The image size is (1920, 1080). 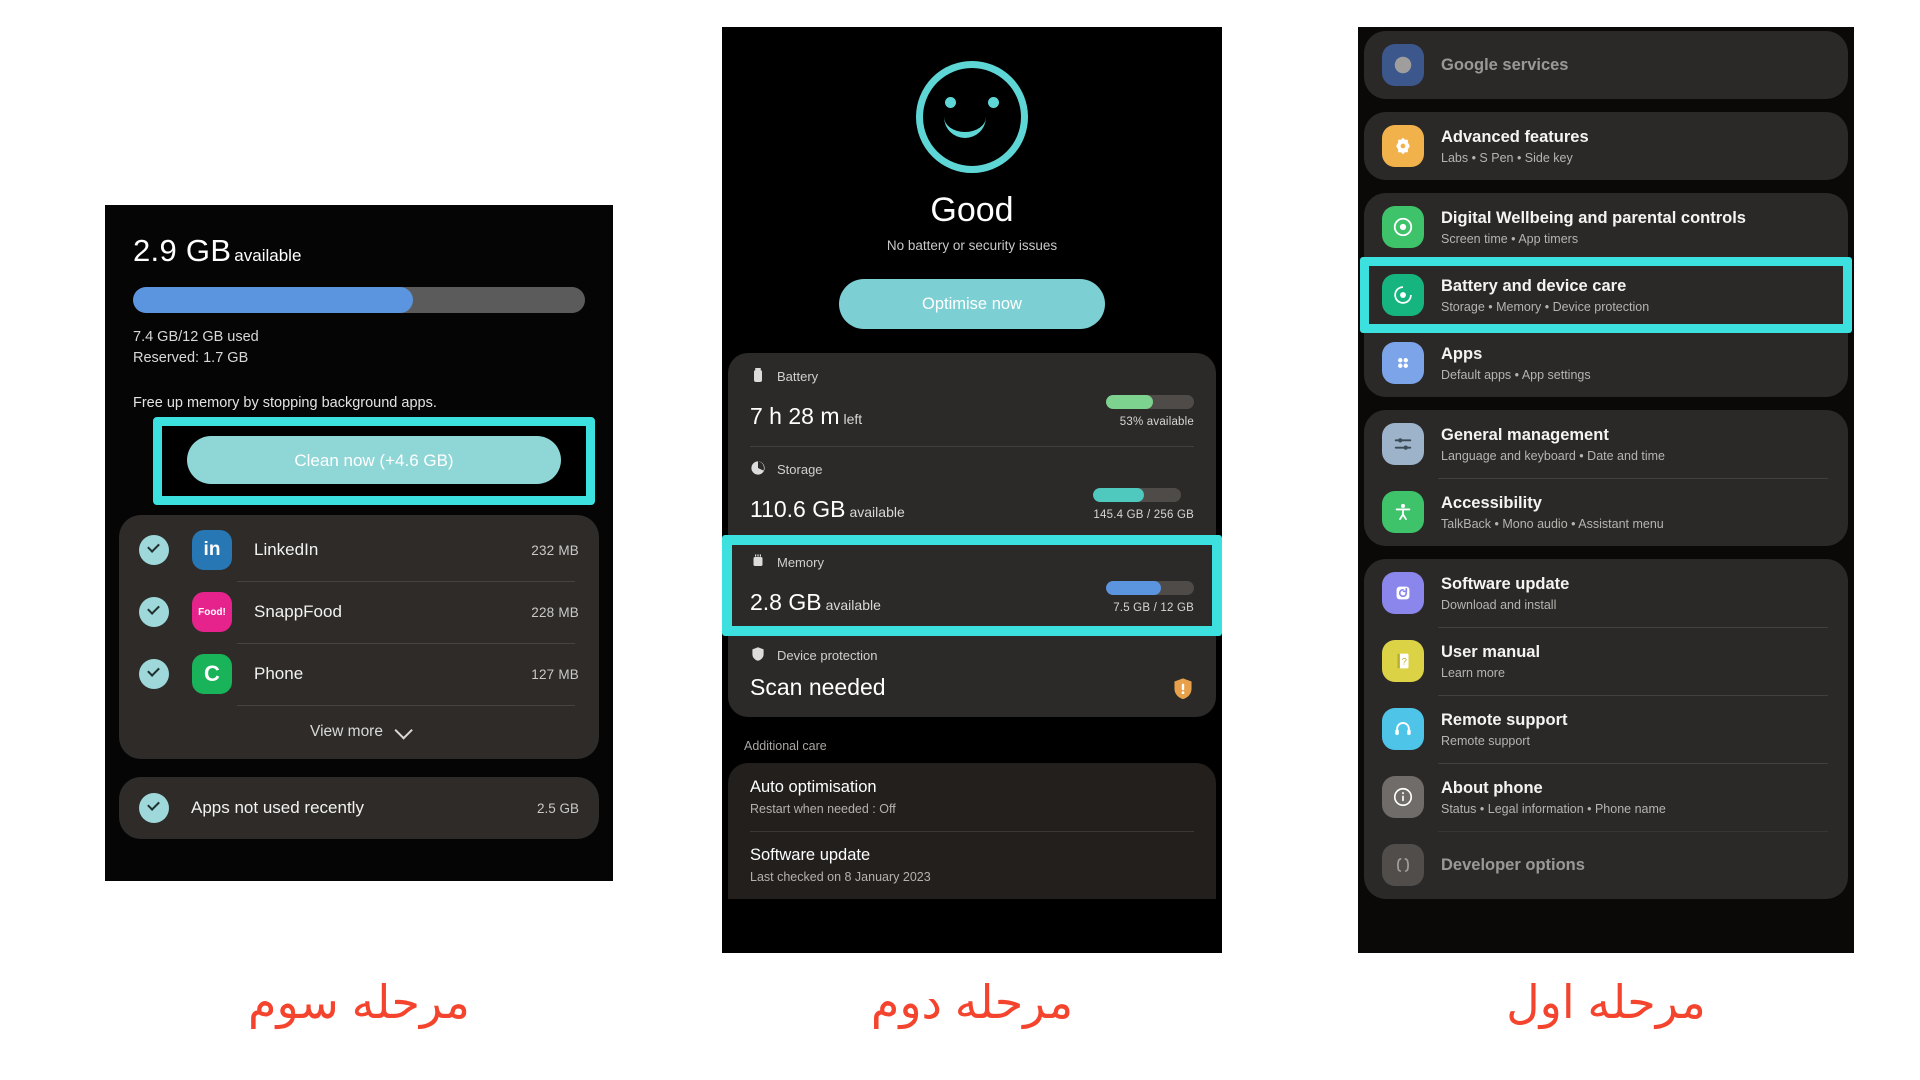 I want to click on app-size: 228 MB, so click(x=555, y=612).